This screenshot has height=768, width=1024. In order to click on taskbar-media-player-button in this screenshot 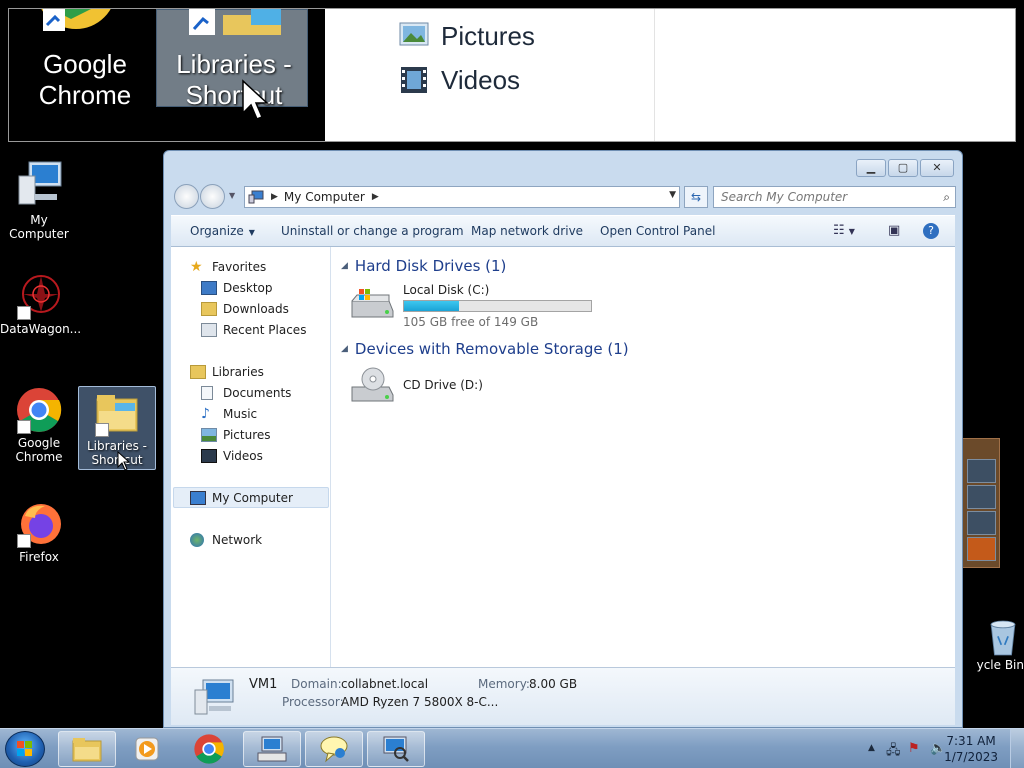, I will do `click(147, 749)`.